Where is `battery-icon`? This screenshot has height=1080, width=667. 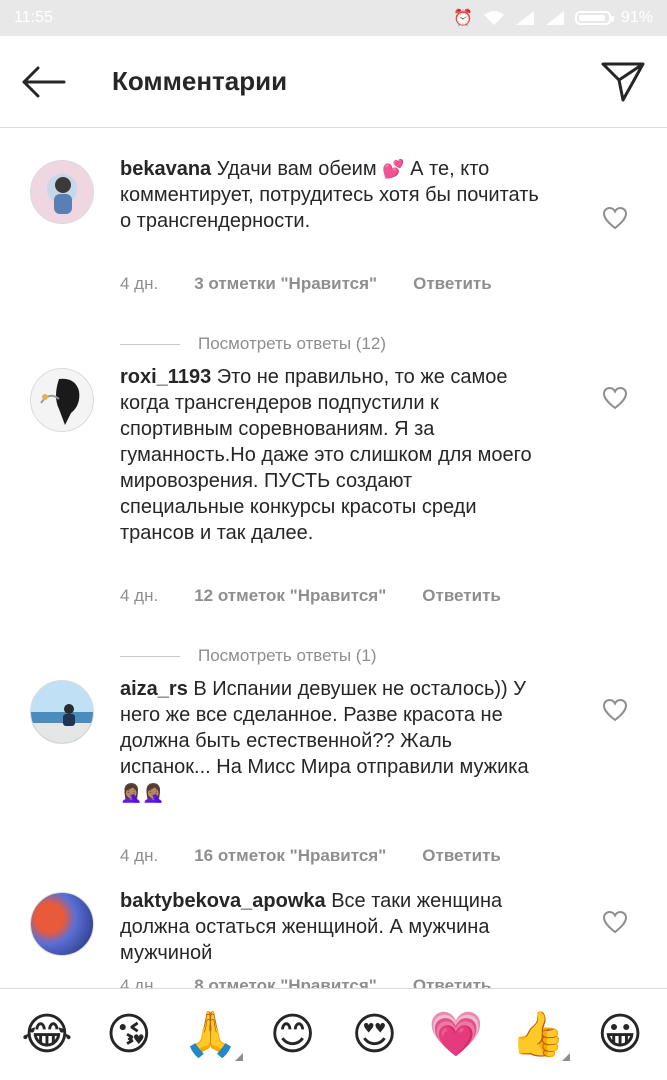 battery-icon is located at coordinates (594, 18).